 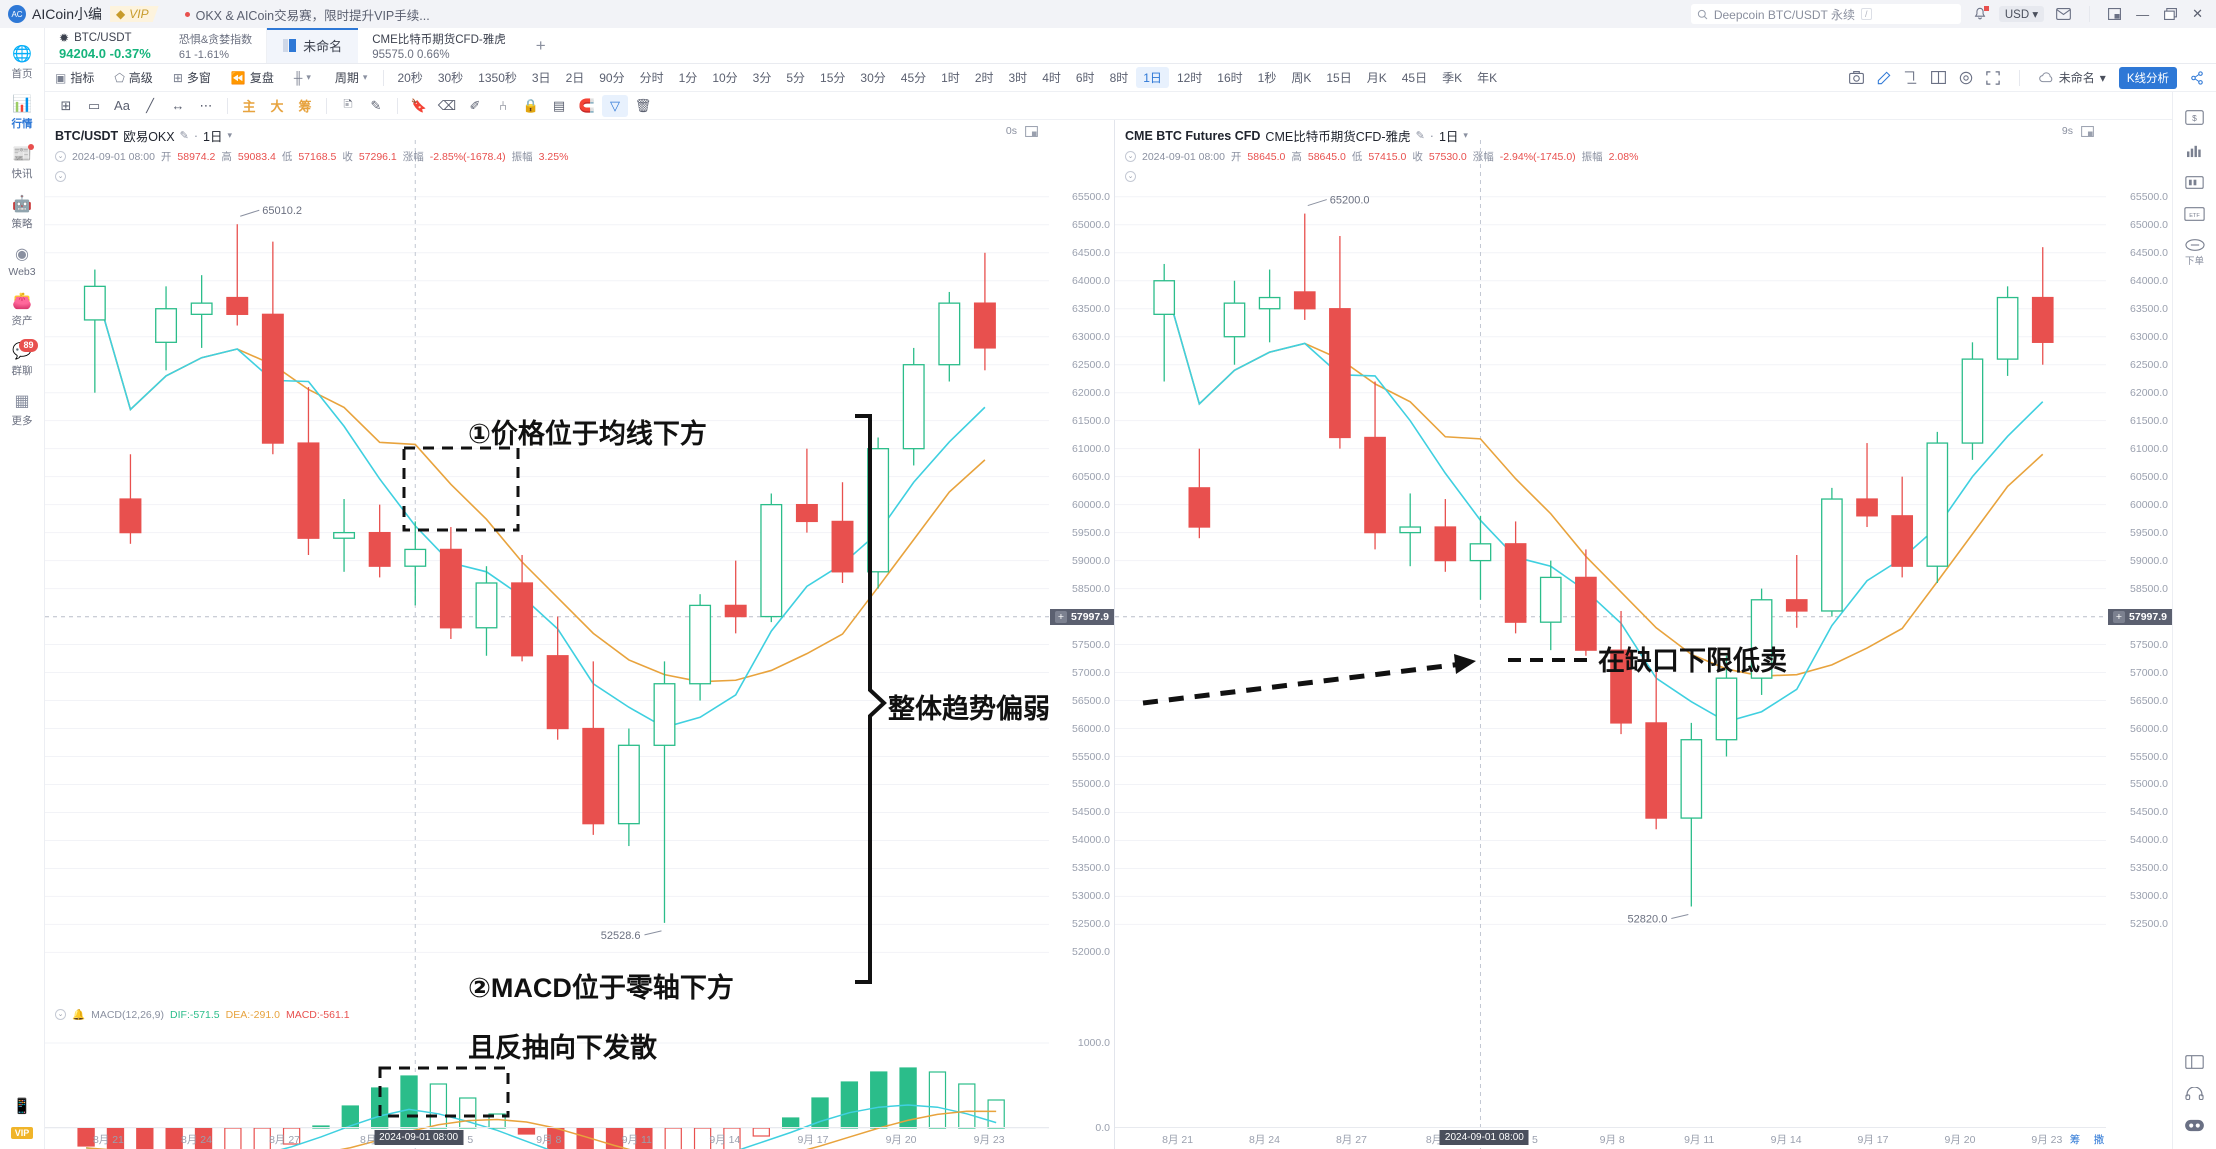 What do you see at coordinates (1414, 77) in the screenshot?
I see `period-45日: 45日` at bounding box center [1414, 77].